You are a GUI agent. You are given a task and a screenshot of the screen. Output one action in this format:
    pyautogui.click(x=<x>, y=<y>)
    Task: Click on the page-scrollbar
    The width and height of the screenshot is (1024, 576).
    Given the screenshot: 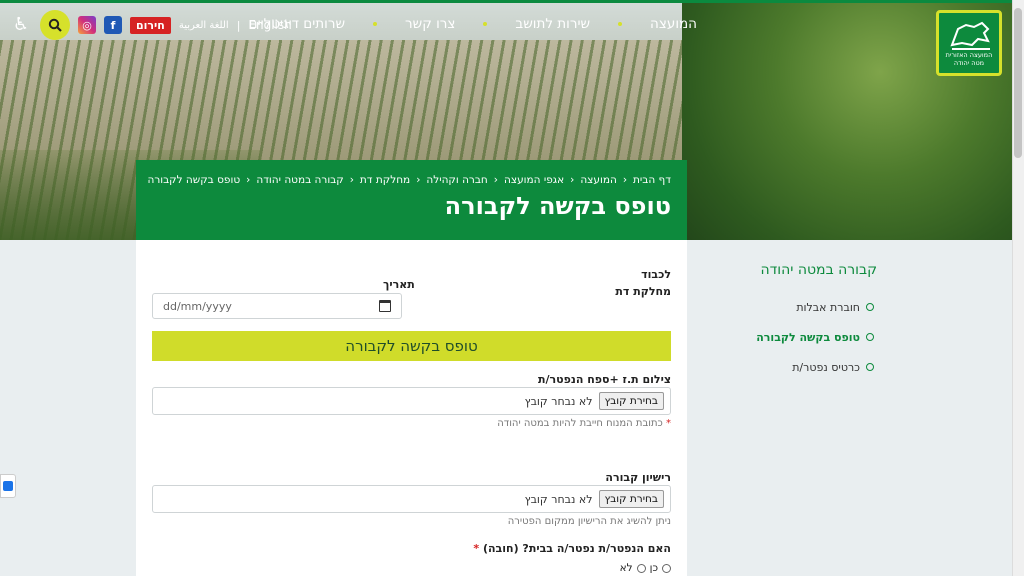 What is the action you would take?
    pyautogui.click(x=1018, y=288)
    